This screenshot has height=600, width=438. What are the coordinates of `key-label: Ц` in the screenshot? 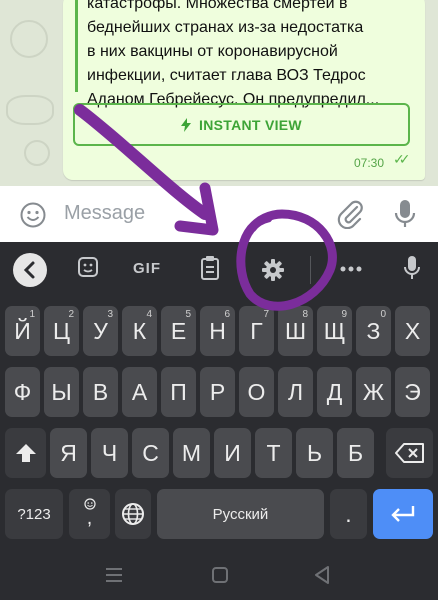 It's located at (61, 330).